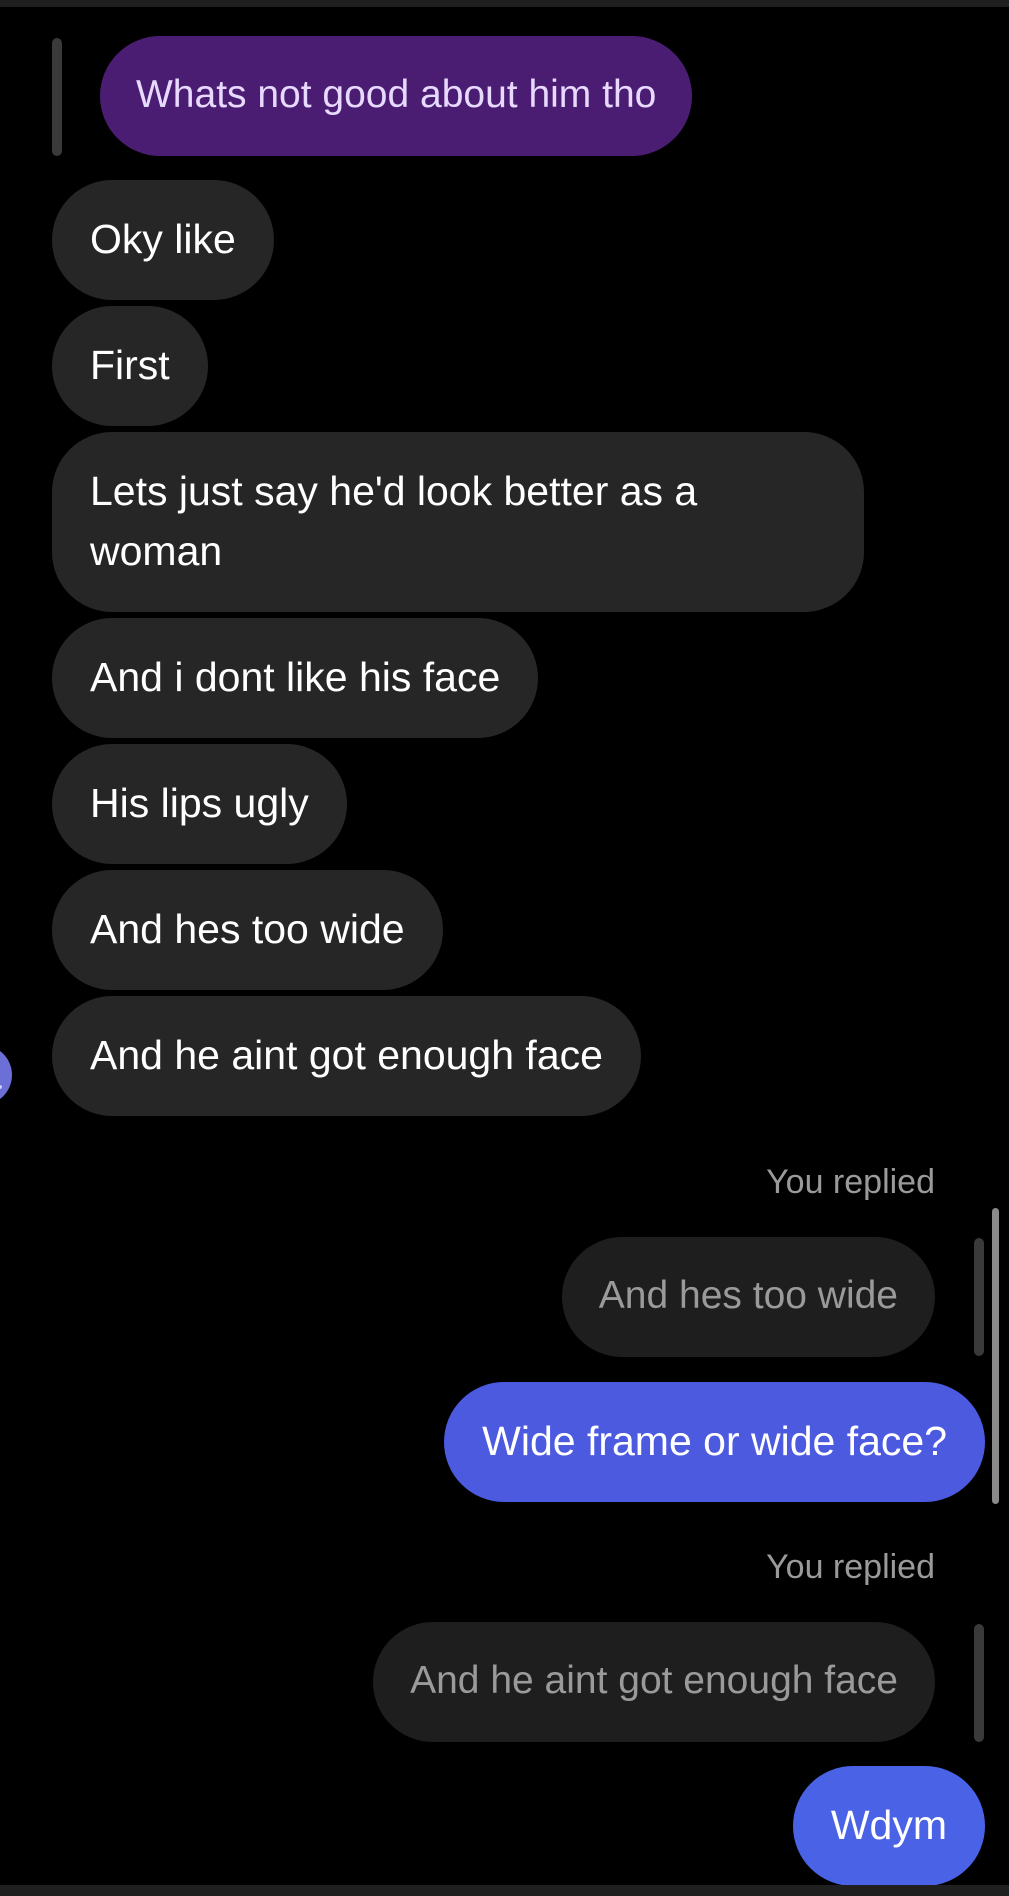  I want to click on sent-message: Wide frame or wide face?, so click(714, 1442).